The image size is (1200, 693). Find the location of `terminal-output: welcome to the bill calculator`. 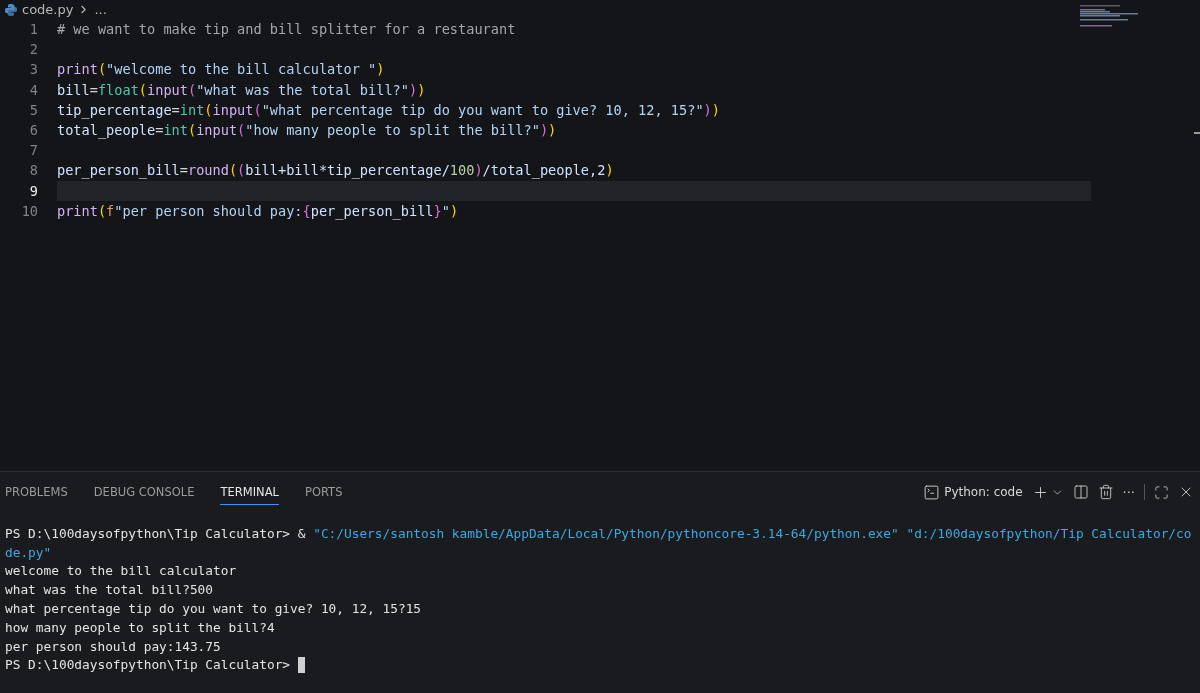

terminal-output: welcome to the bill calculator is located at coordinates (121, 571).